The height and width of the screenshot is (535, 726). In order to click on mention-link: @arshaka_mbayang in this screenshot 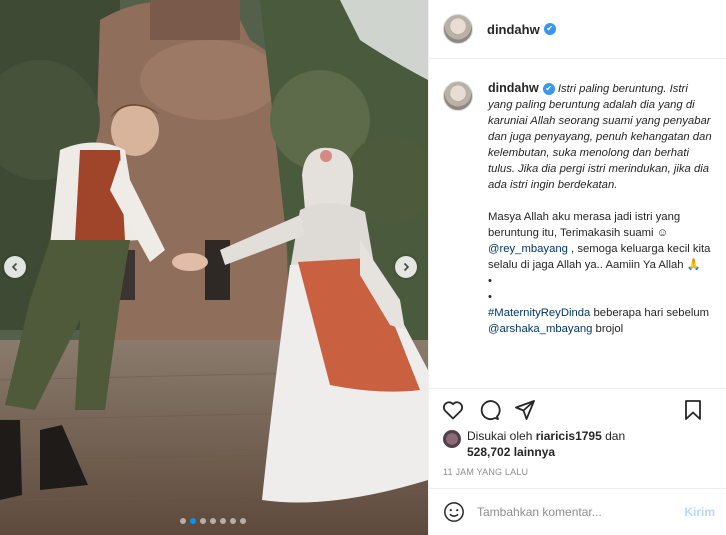, I will do `click(540, 329)`.